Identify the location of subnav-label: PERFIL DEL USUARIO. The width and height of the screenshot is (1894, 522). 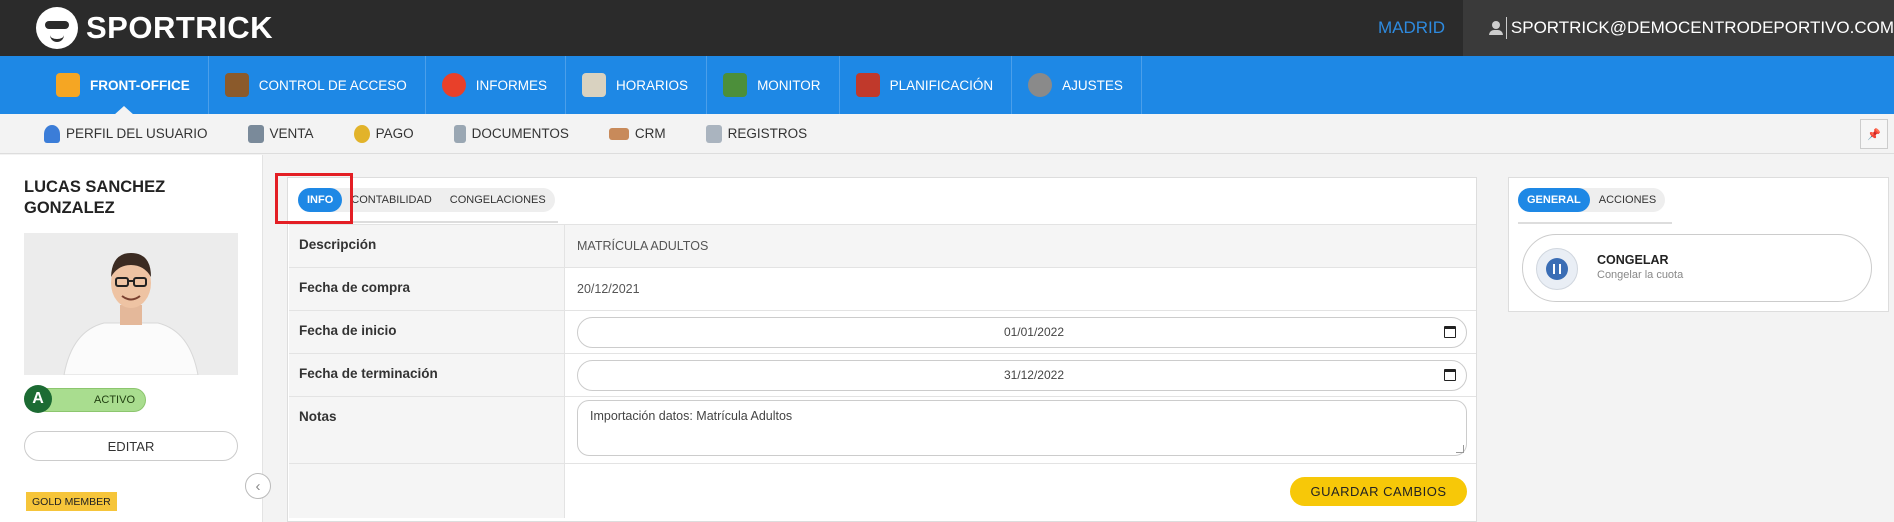
(137, 133).